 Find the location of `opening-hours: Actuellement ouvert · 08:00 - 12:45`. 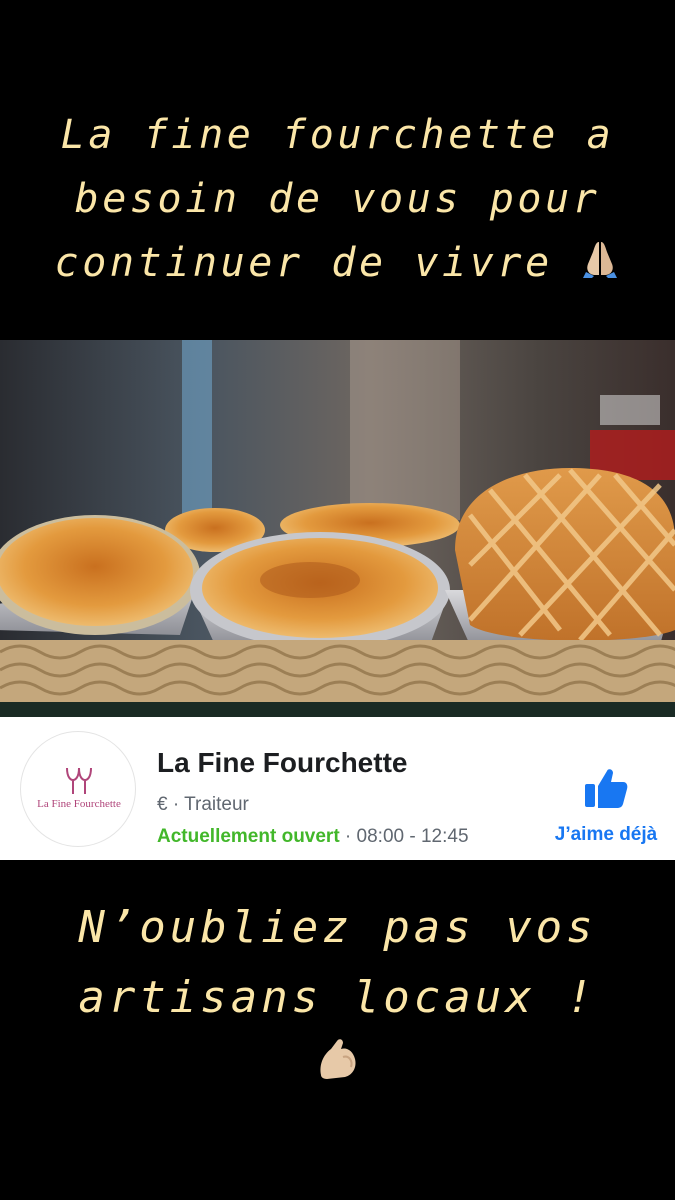

opening-hours: Actuellement ouvert · 08:00 - 12:45 is located at coordinates (313, 837).